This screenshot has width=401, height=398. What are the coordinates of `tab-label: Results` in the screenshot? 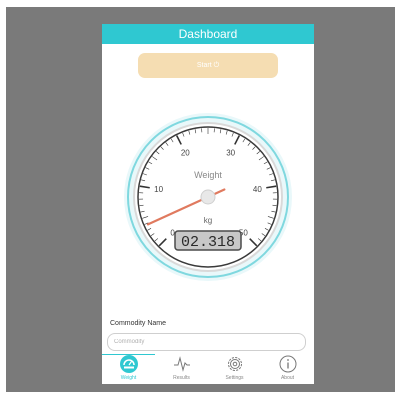 It's located at (181, 378).